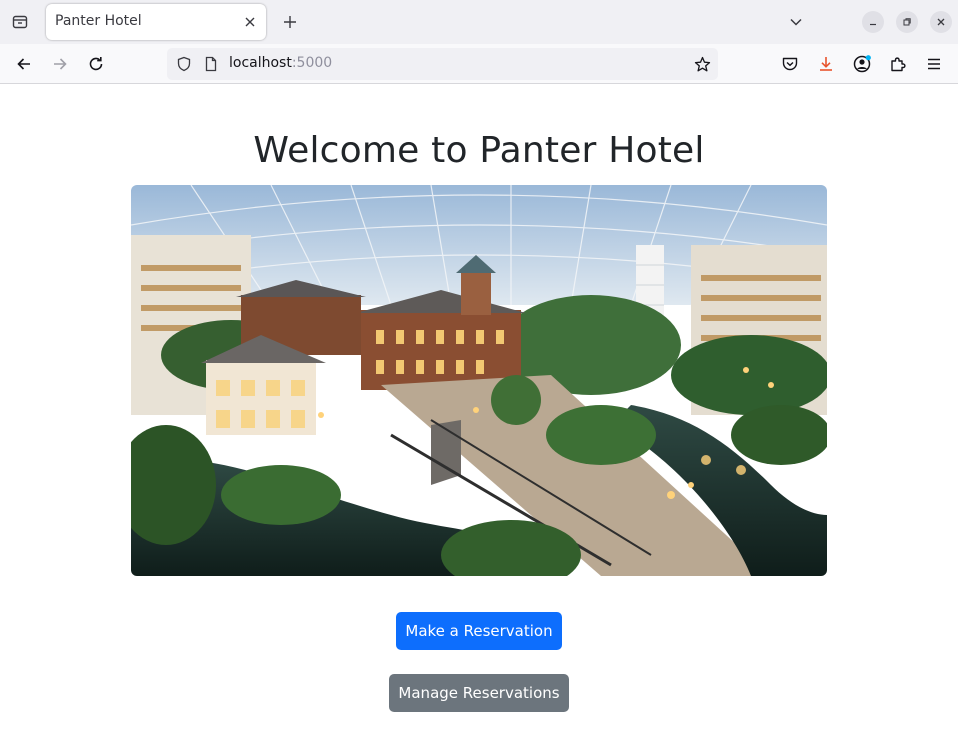  Describe the element at coordinates (60, 64) in the screenshot. I see `arrow-right-icon` at that location.